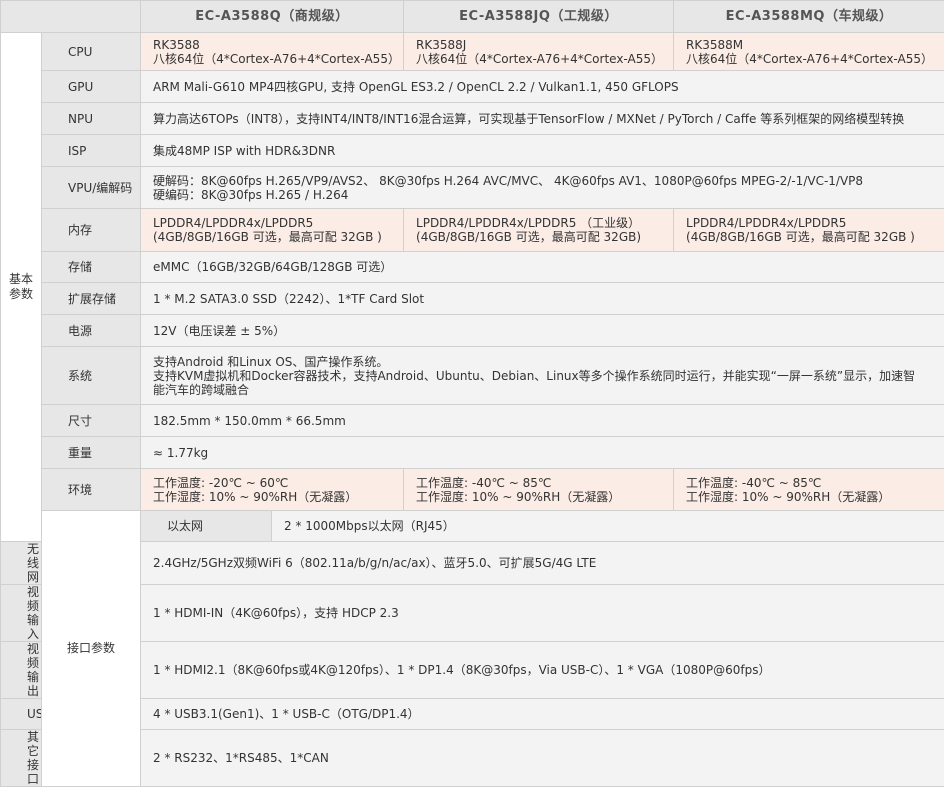  What do you see at coordinates (812, 237) in the screenshot?
I see `memory-mq-capacity: (4GB/8GB/16GB 可选，最高可配 32GB )` at bounding box center [812, 237].